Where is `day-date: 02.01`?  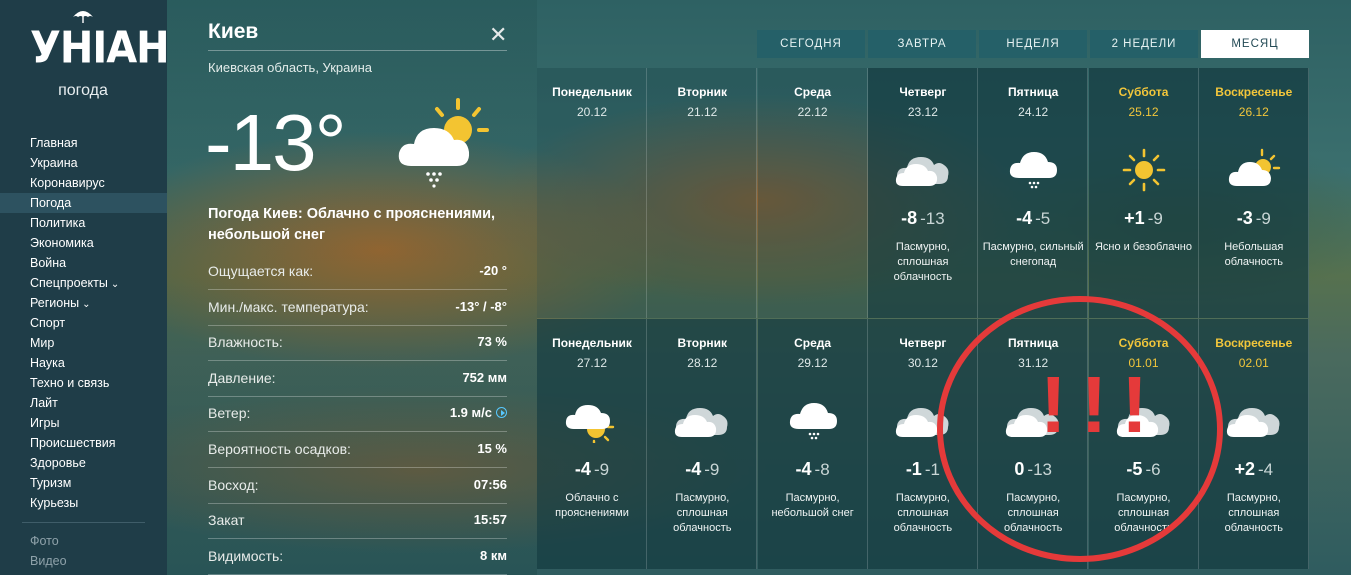
day-date: 02.01 is located at coordinates (1253, 363).